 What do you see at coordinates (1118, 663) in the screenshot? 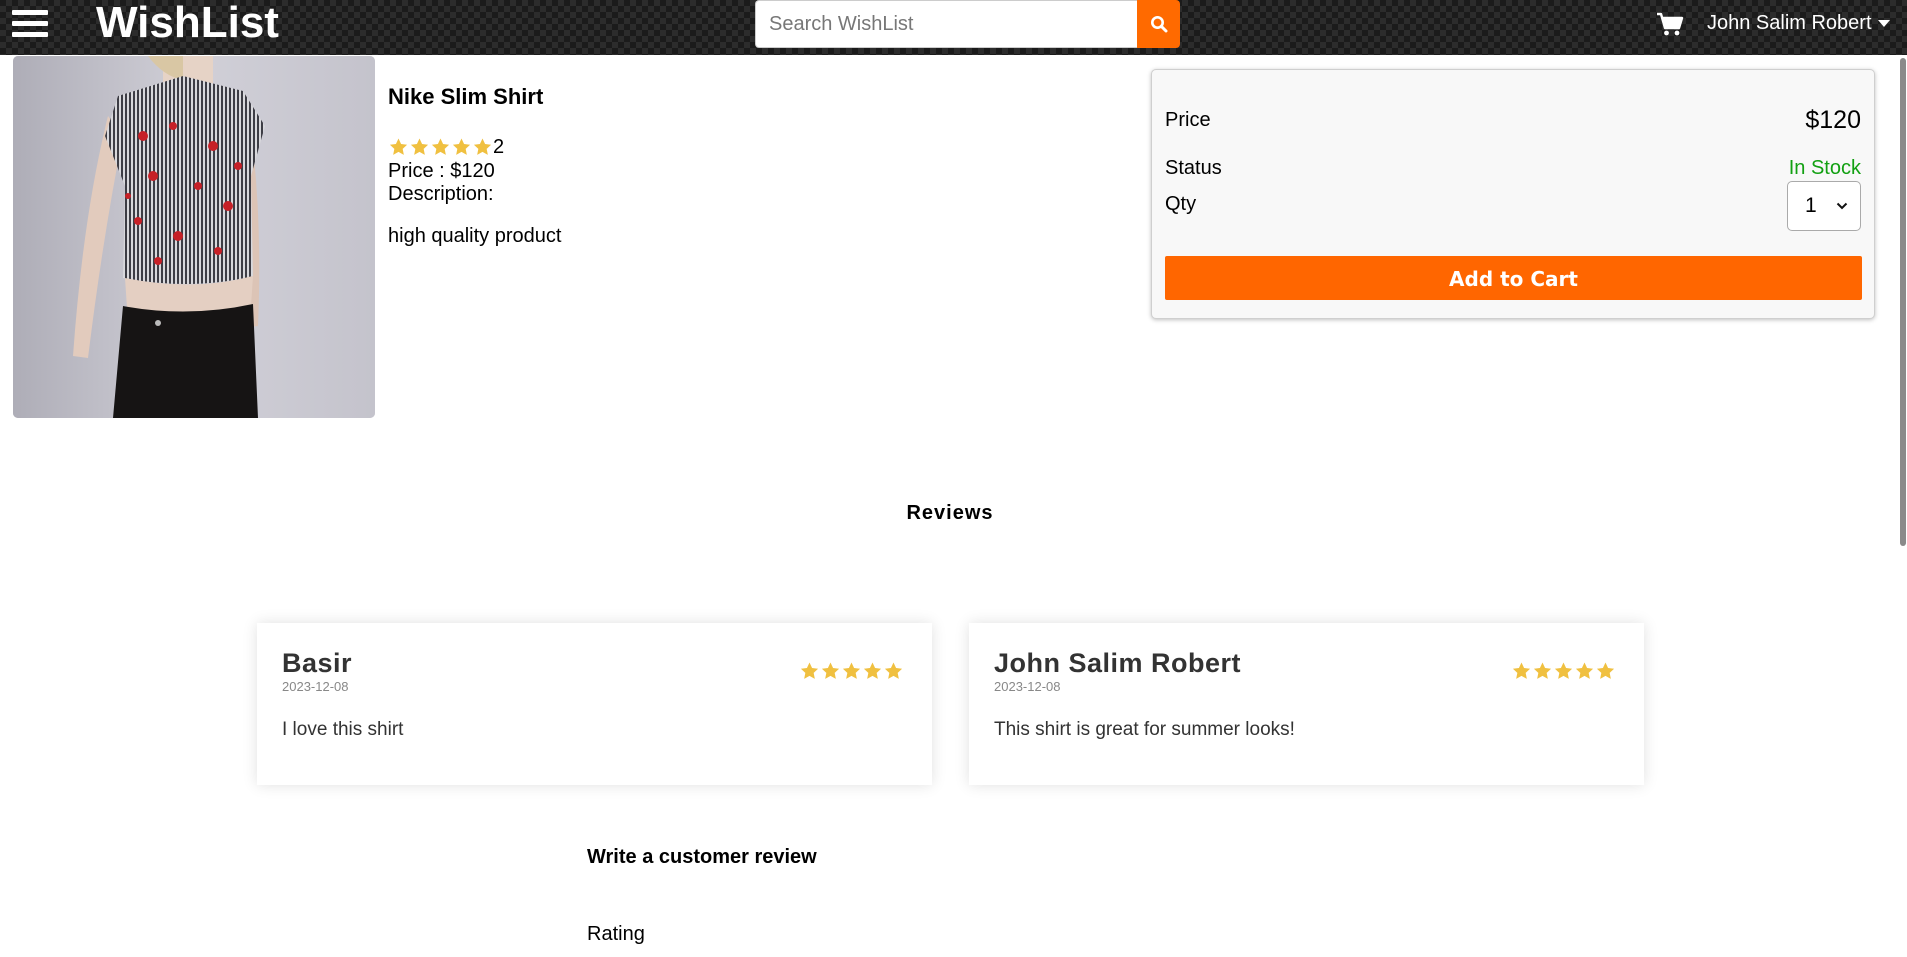
I see `reviewer-name: John Salim Robert` at bounding box center [1118, 663].